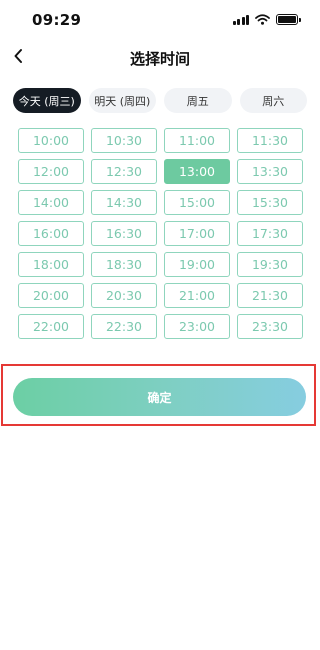  Describe the element at coordinates (124, 171) in the screenshot. I see `time-slot: 12:30` at that location.